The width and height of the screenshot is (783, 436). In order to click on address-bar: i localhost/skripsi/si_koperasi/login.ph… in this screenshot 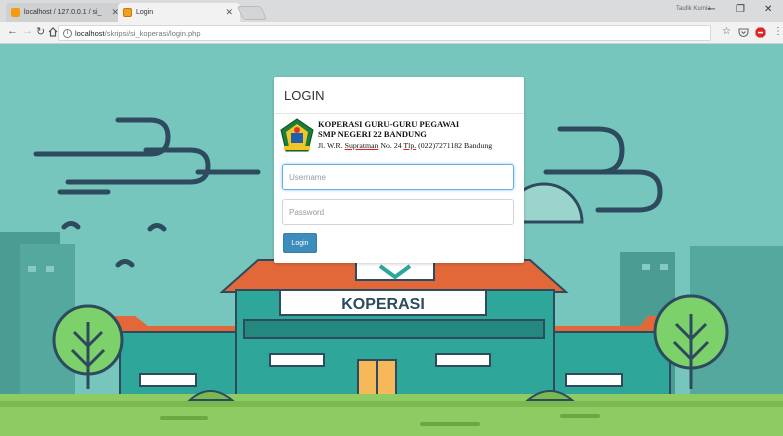, I will do `click(384, 33)`.